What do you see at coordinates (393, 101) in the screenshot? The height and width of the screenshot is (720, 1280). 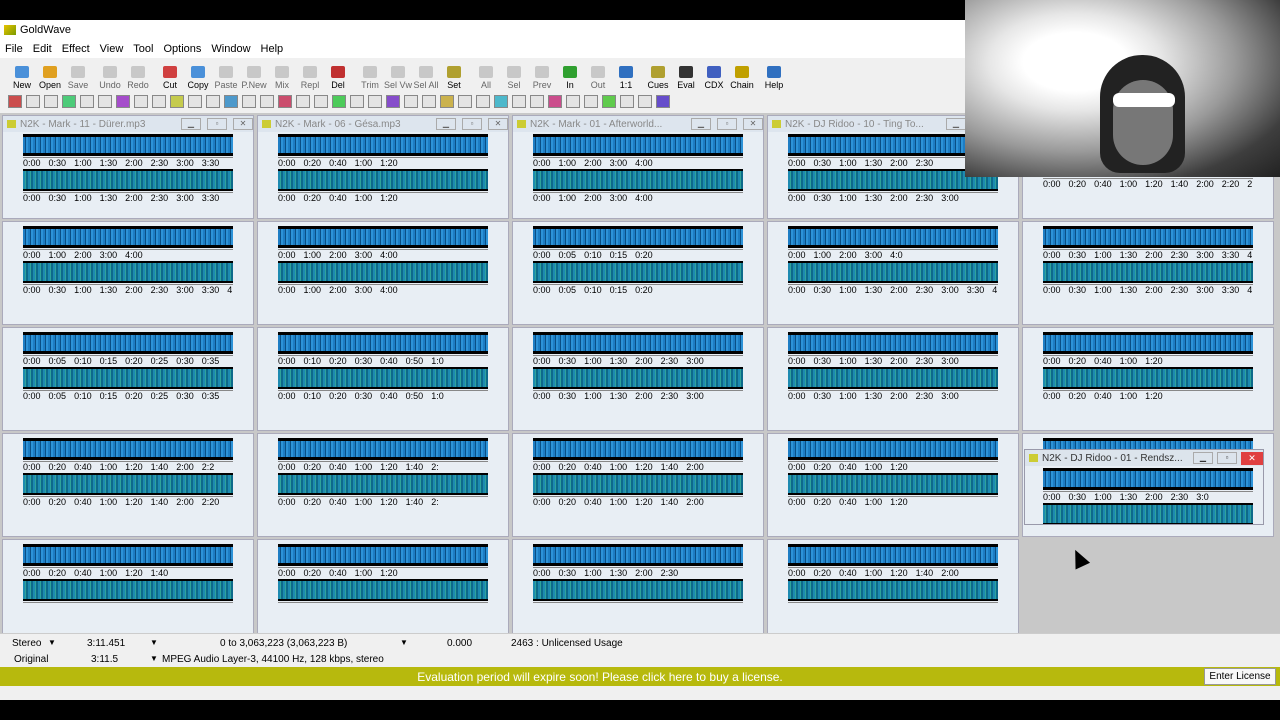 I see `effect-play-icon` at bounding box center [393, 101].